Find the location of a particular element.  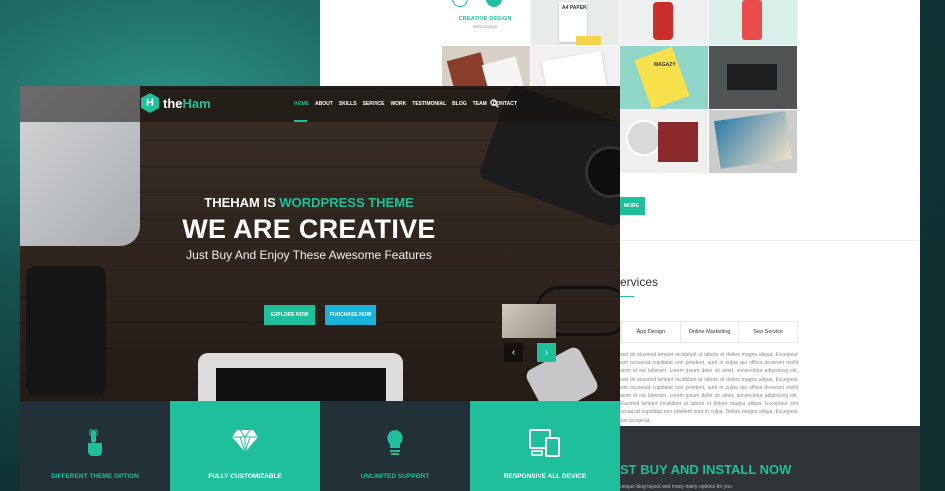

hero-kicker-prefix: THEHAM IS is located at coordinates (242, 202).